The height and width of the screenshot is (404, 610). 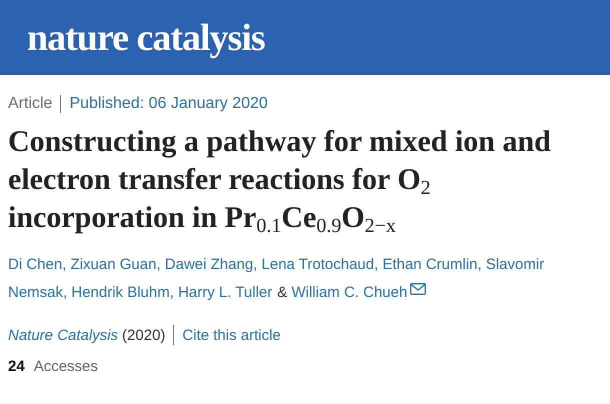 What do you see at coordinates (146, 37) in the screenshot?
I see `journal-logo: nature catalysis` at bounding box center [146, 37].